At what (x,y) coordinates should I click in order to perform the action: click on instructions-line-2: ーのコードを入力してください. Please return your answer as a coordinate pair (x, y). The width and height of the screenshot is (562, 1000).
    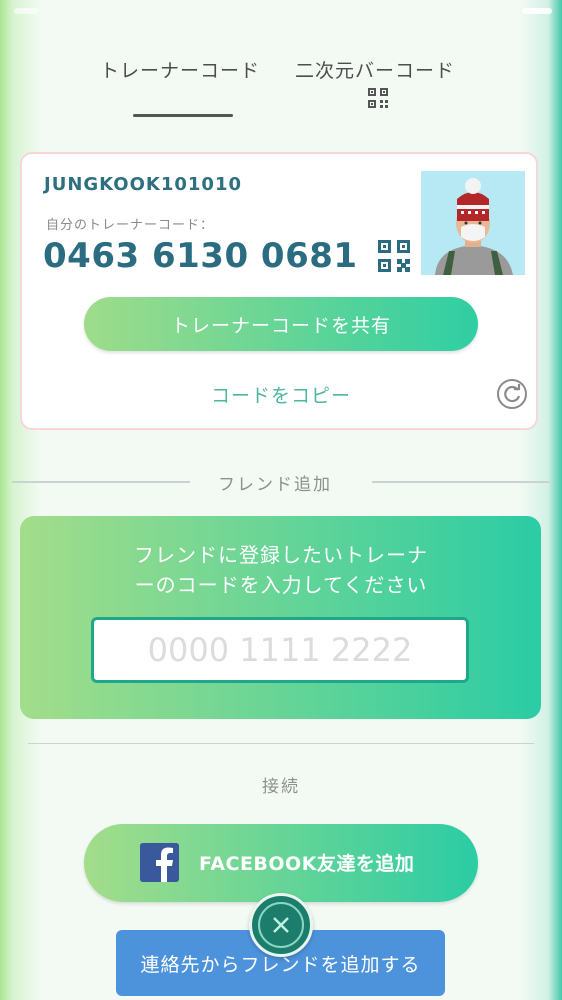
    Looking at the image, I should click on (281, 585).